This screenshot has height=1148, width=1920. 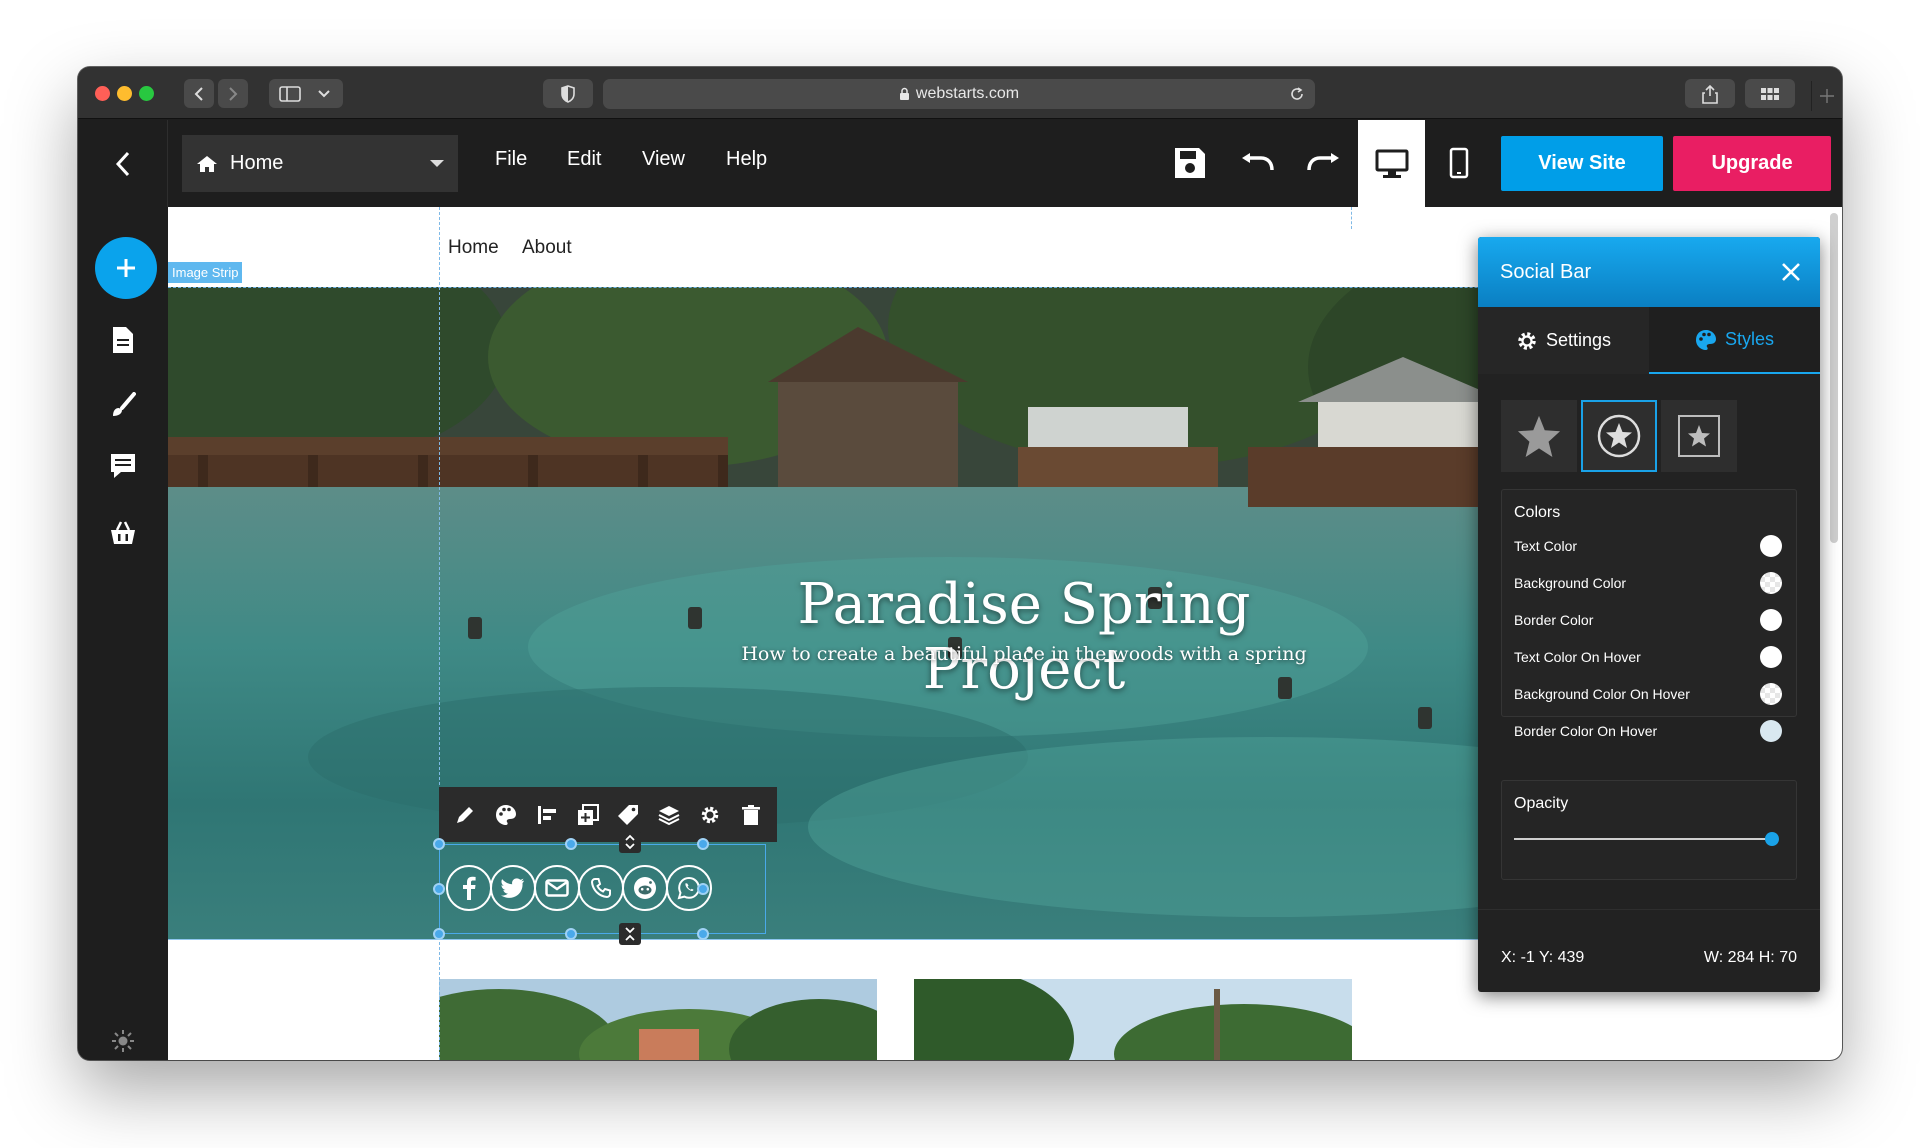 I want to click on theme-toggle-button, so click(x=123, y=1041).